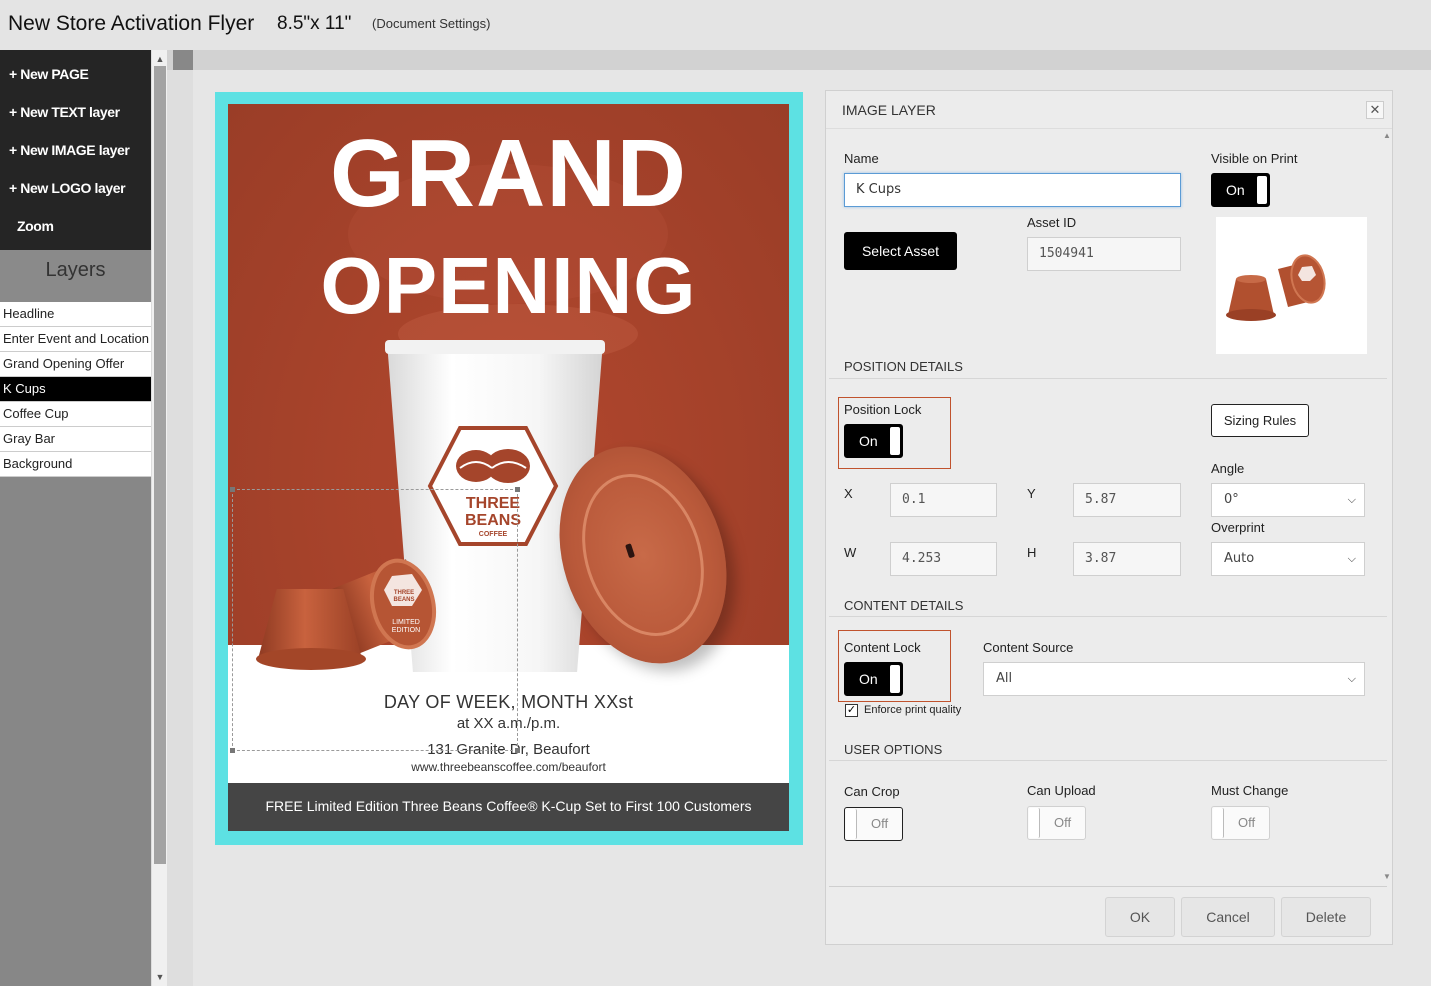 This screenshot has height=986, width=1431. What do you see at coordinates (872, 791) in the screenshot?
I see `can-crop-label: Can Crop` at bounding box center [872, 791].